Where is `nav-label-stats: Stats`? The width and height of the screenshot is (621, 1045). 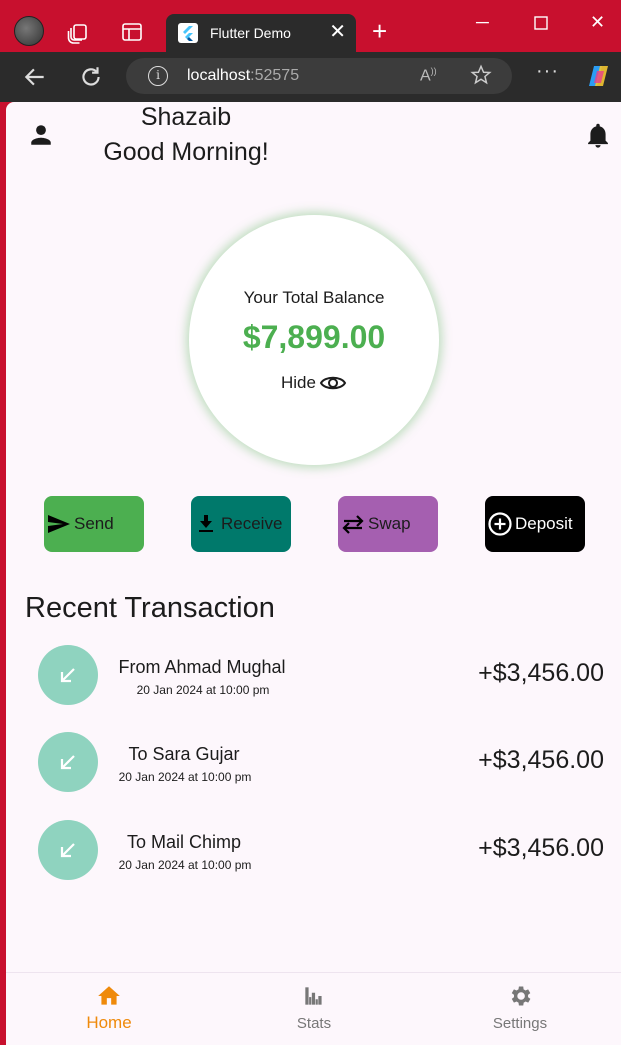
nav-label-stats: Stats is located at coordinates (314, 1023).